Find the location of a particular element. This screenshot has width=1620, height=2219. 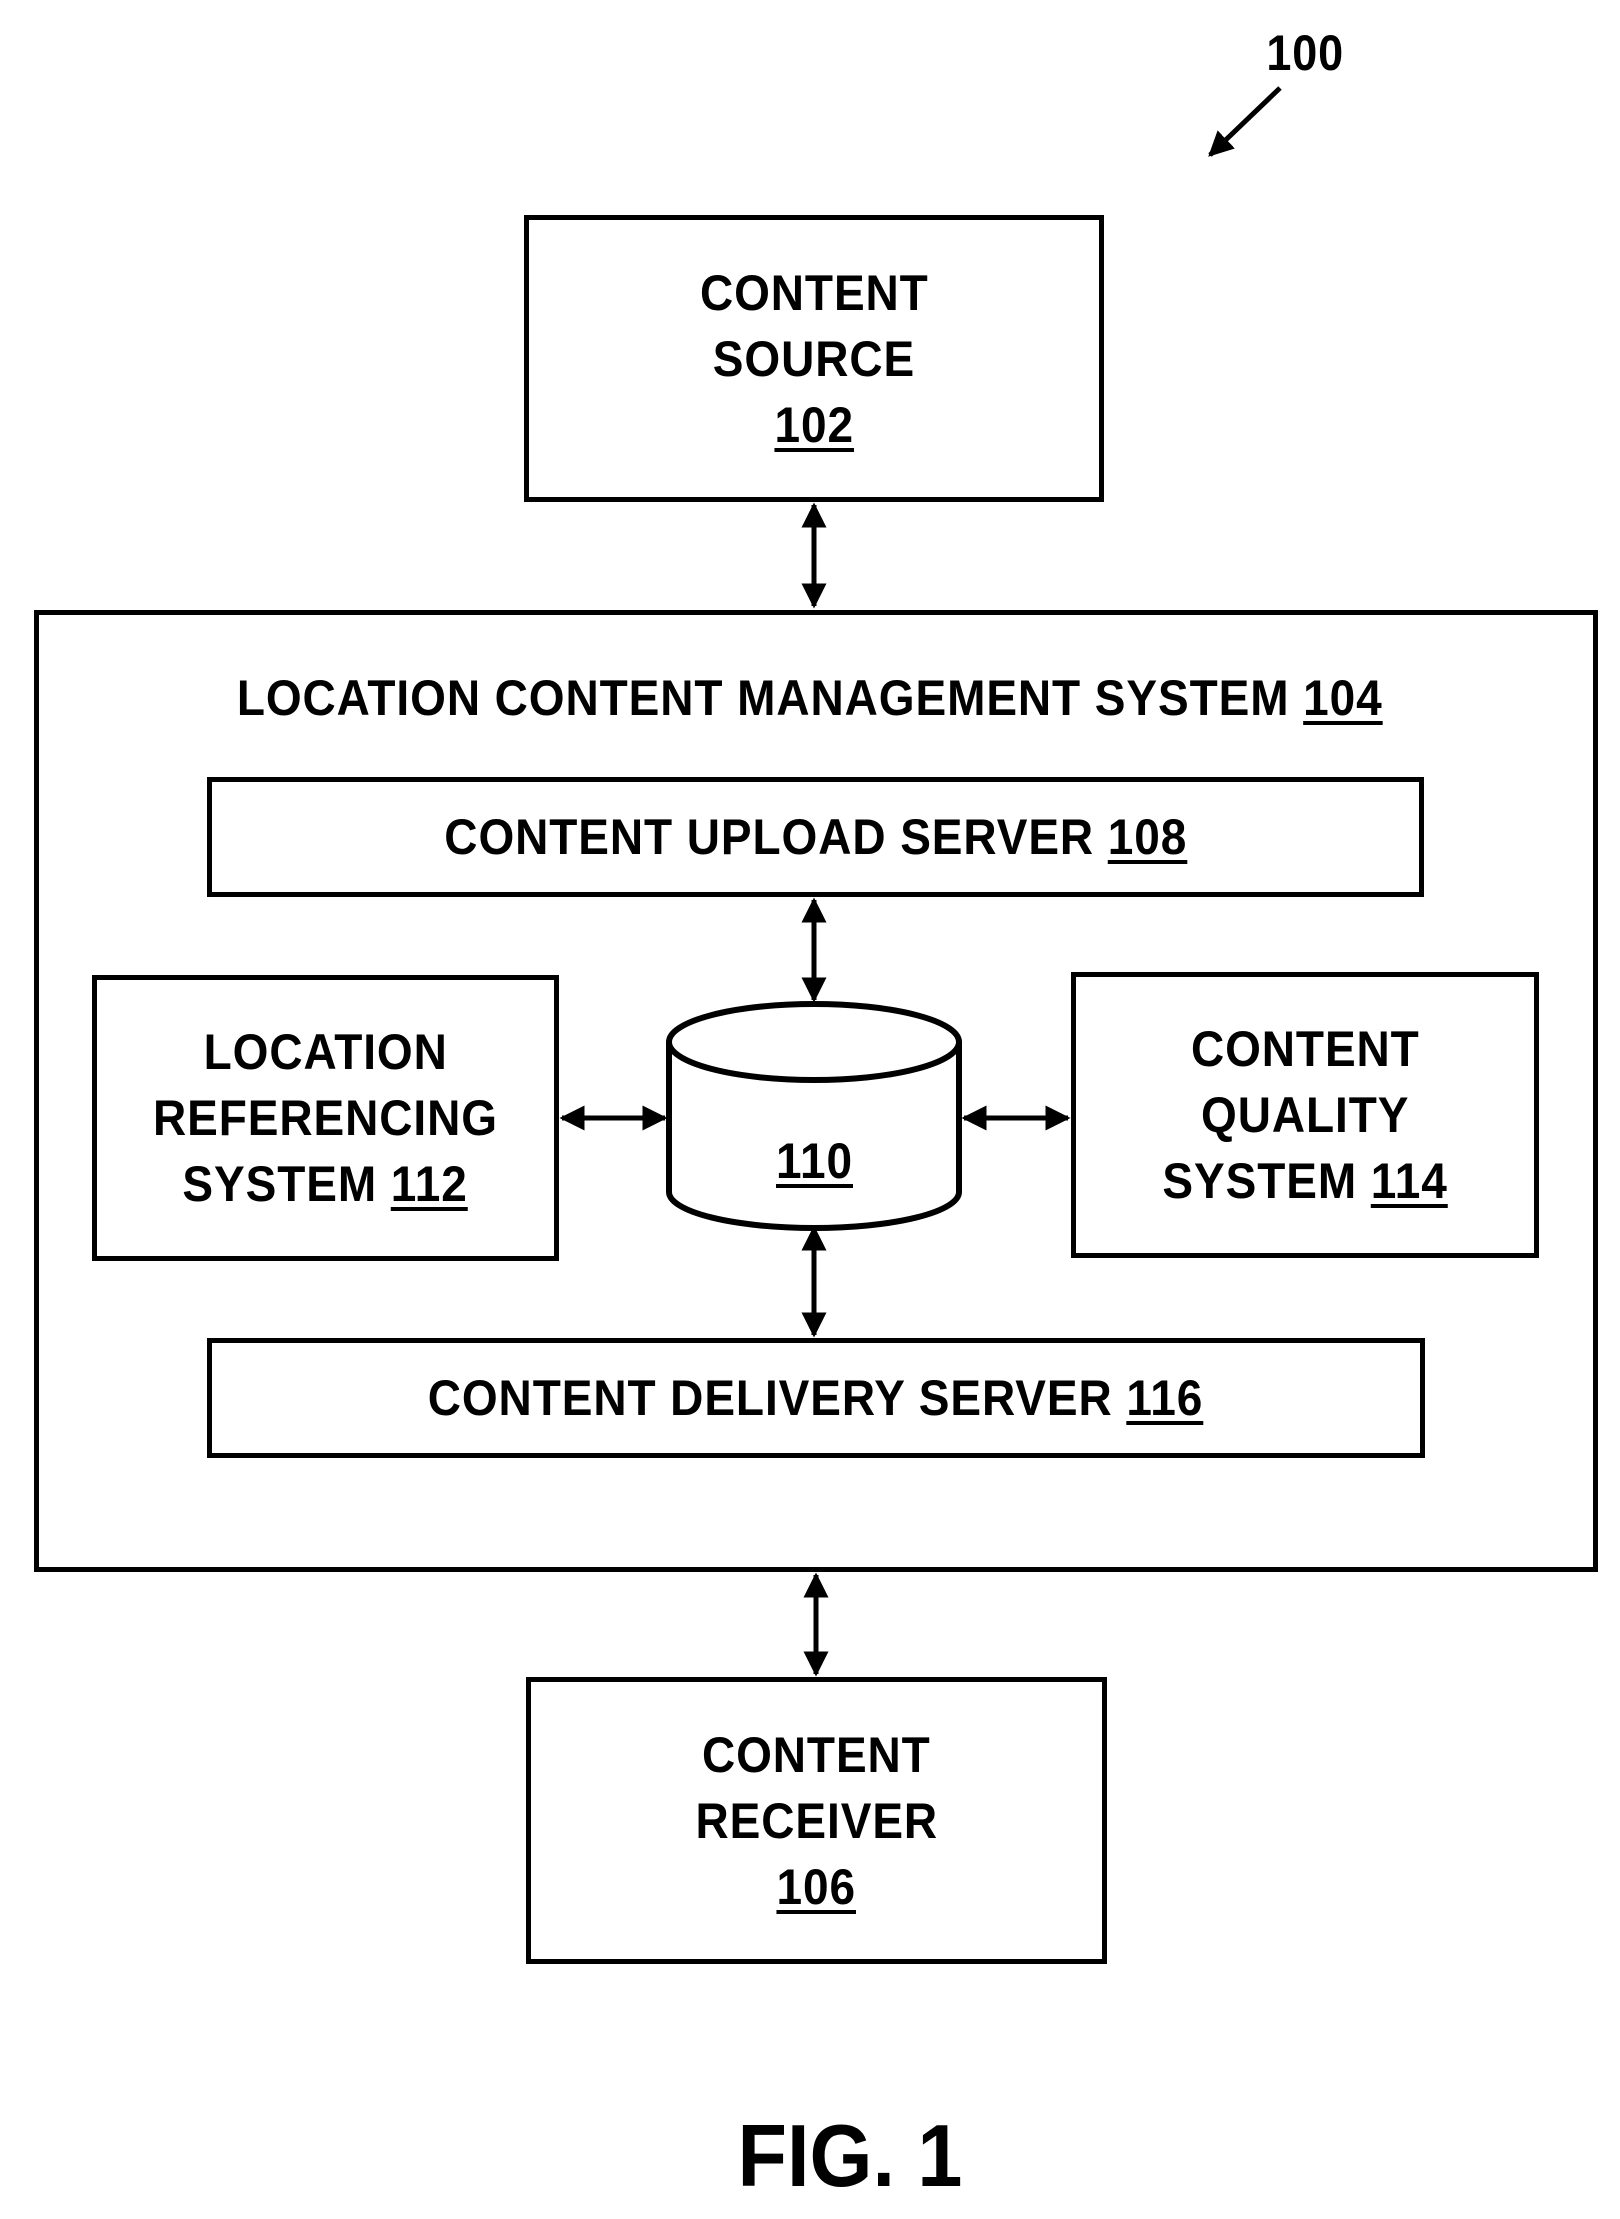

location-referencing-line-3: SYSTEM is located at coordinates (280, 1184).